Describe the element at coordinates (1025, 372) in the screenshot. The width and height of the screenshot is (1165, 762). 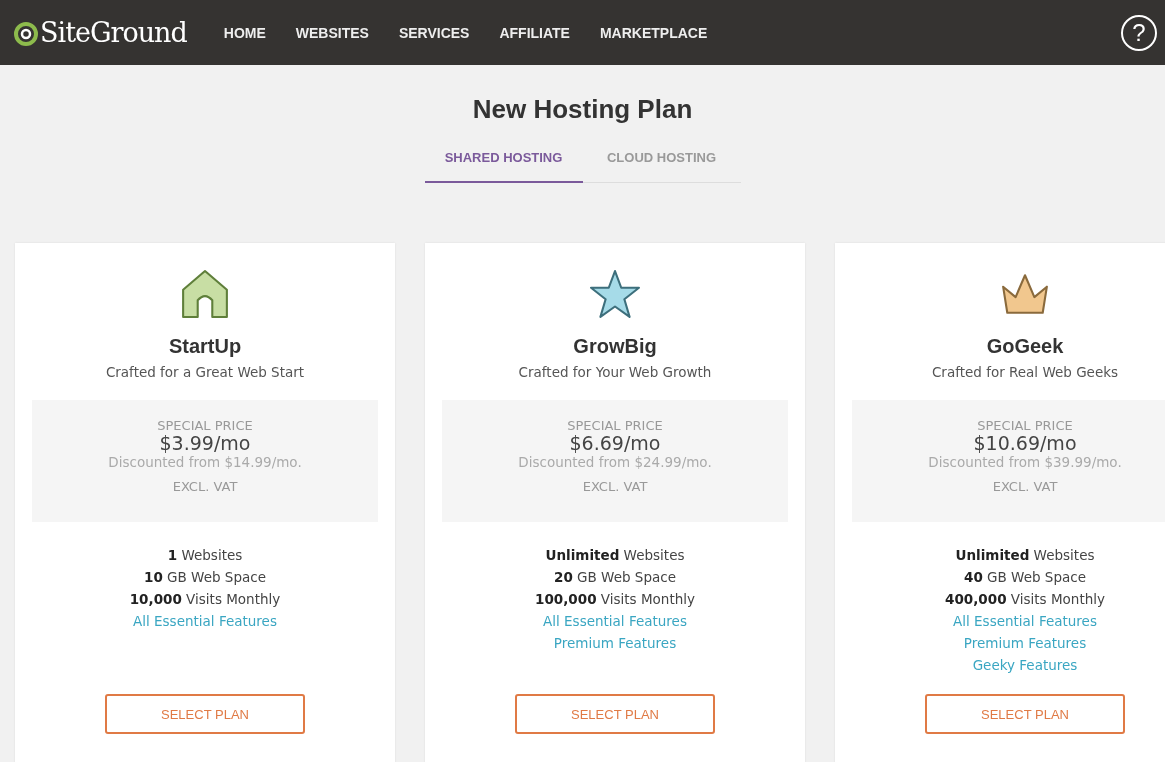
I see `plan-subtitle: Crafted for Real Web Geeks` at that location.